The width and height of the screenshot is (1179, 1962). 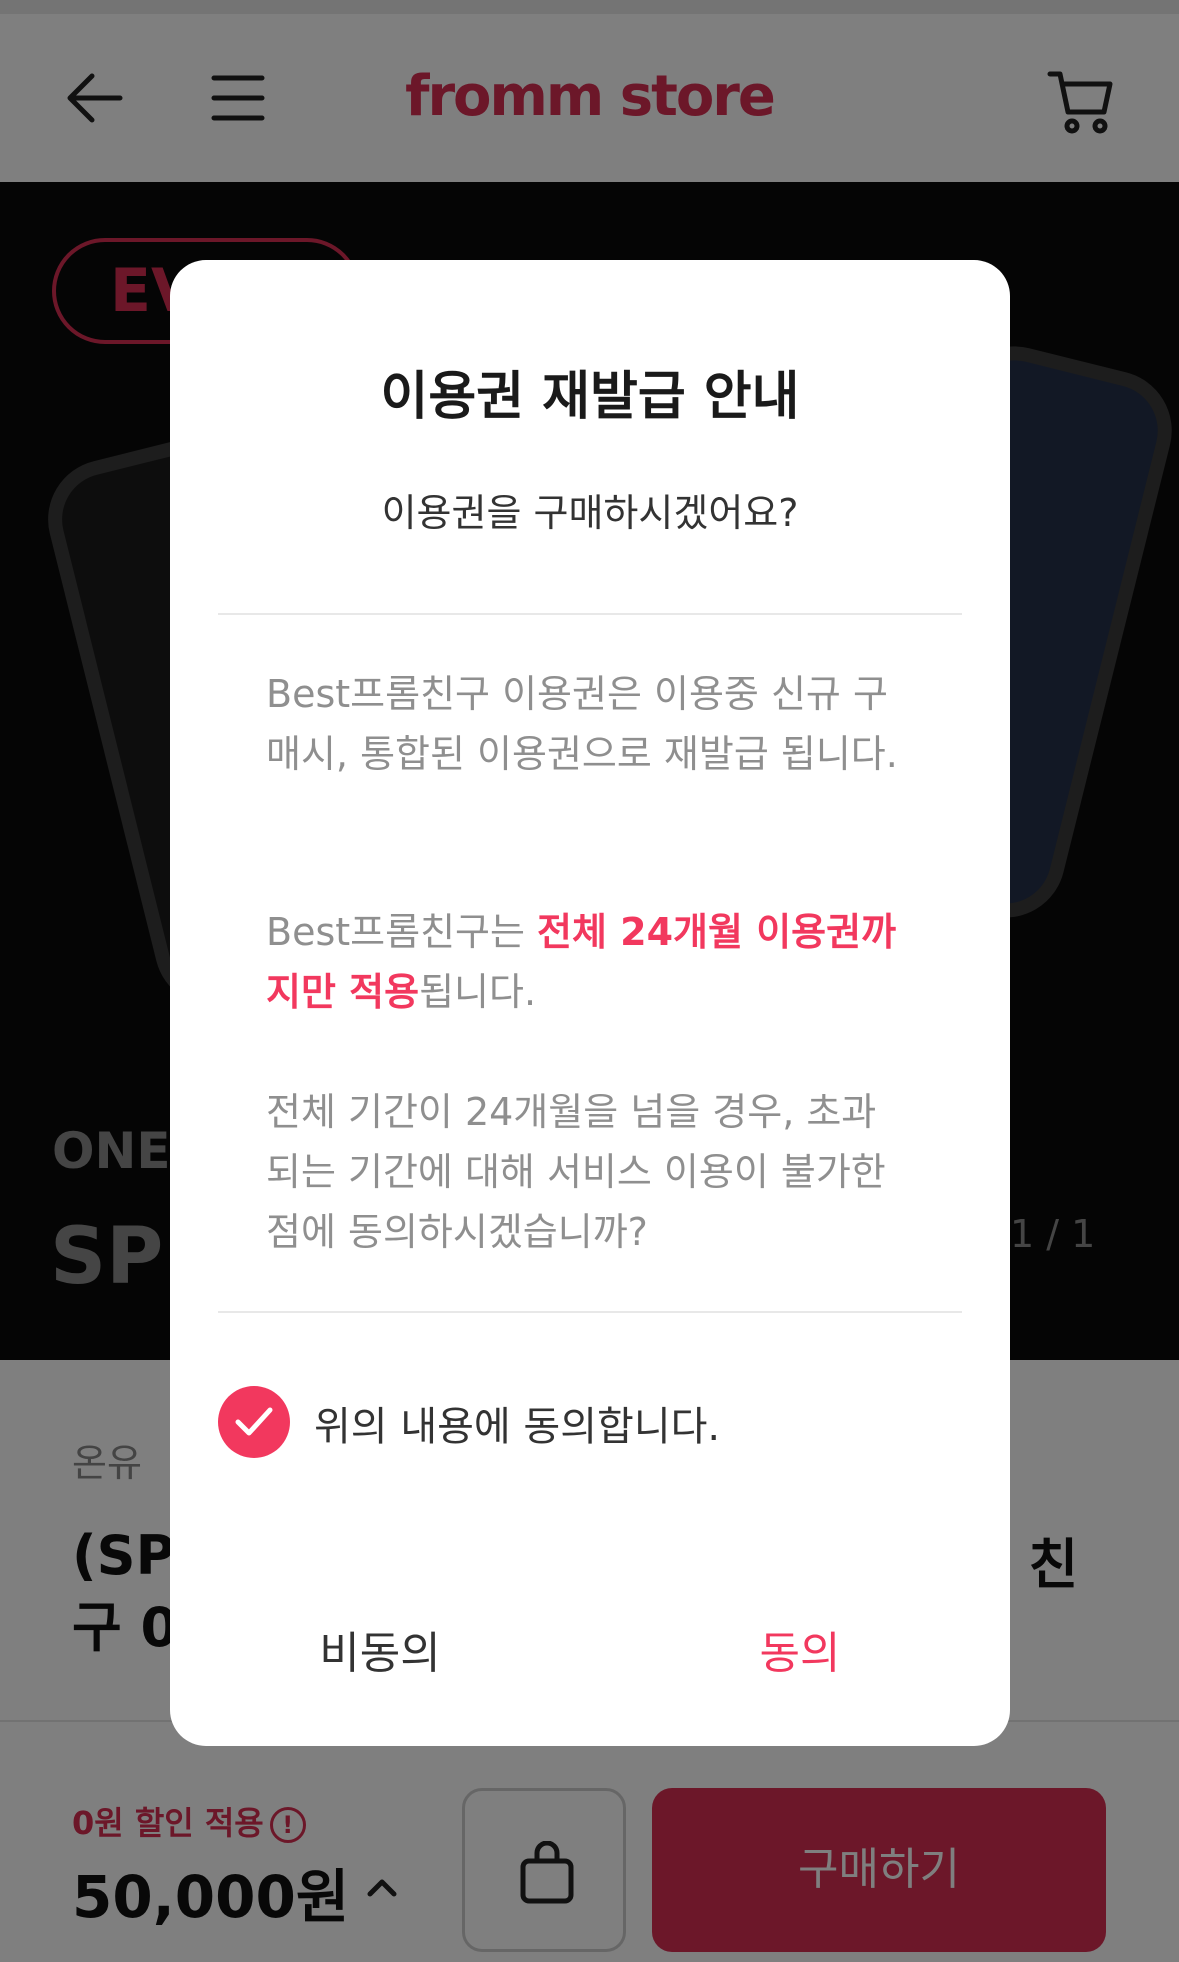 I want to click on agree-label: 위의 내용에 동의합니다., so click(x=517, y=1423).